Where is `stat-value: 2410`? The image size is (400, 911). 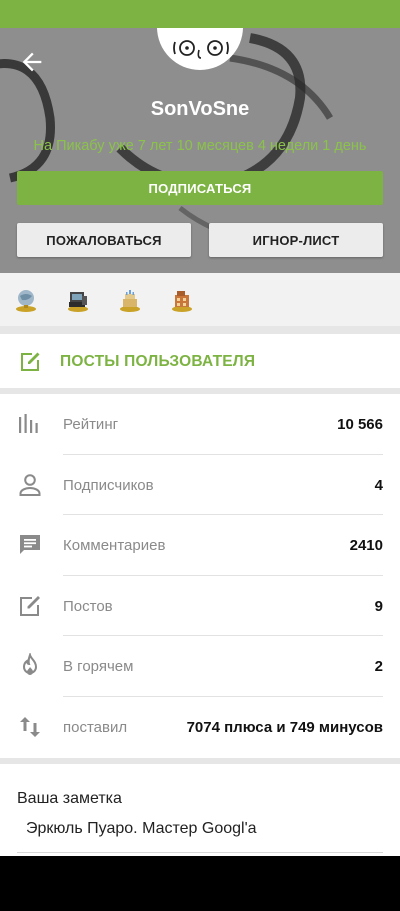 stat-value: 2410 is located at coordinates (366, 546).